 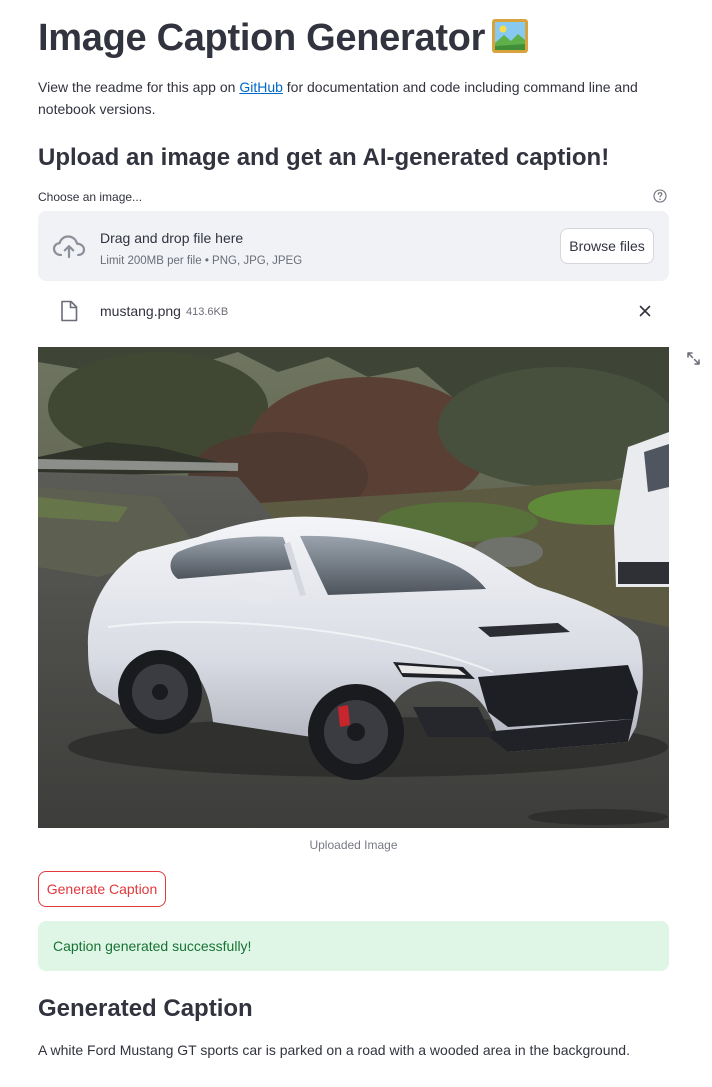 I want to click on close-icon, so click(x=645, y=311).